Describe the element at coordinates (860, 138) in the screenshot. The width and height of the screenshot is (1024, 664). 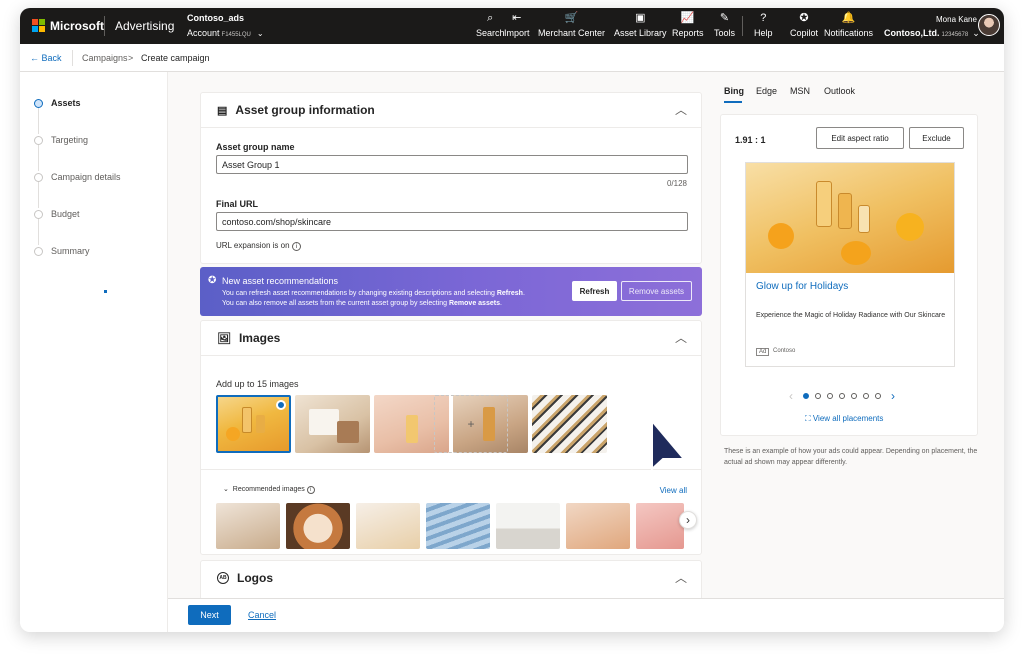
I see `edit-aspect-ratio-button: Edit aspect ratio` at that location.